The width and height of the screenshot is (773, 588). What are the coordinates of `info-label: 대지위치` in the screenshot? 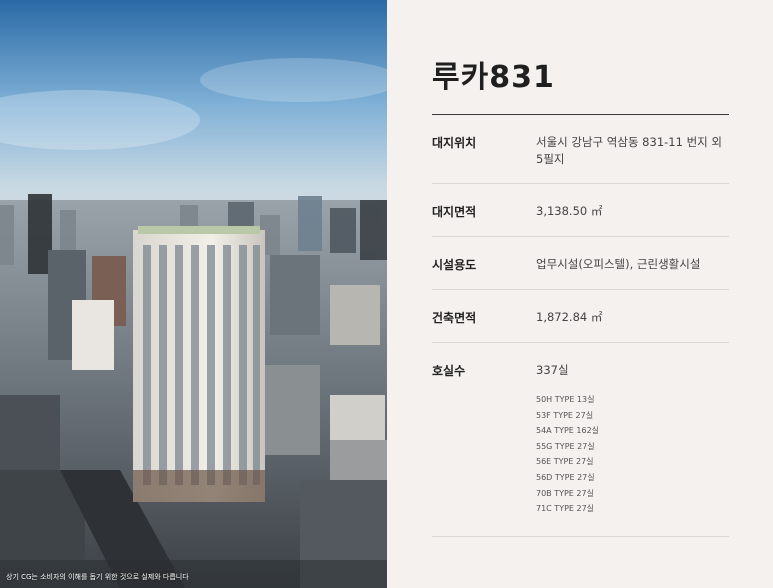 It's located at (454, 143).